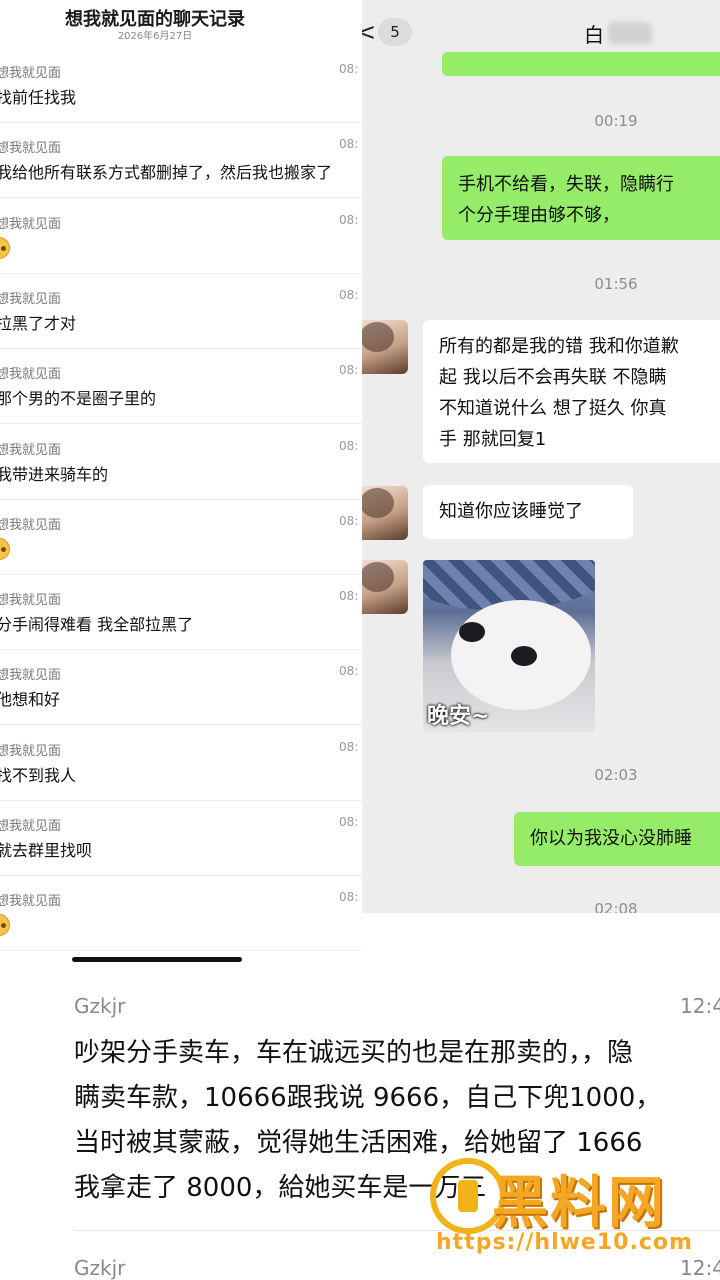  Describe the element at coordinates (181, 311) in the screenshot. I see `chat-history-record: 想我就见面 08: 拉黑了才对` at that location.